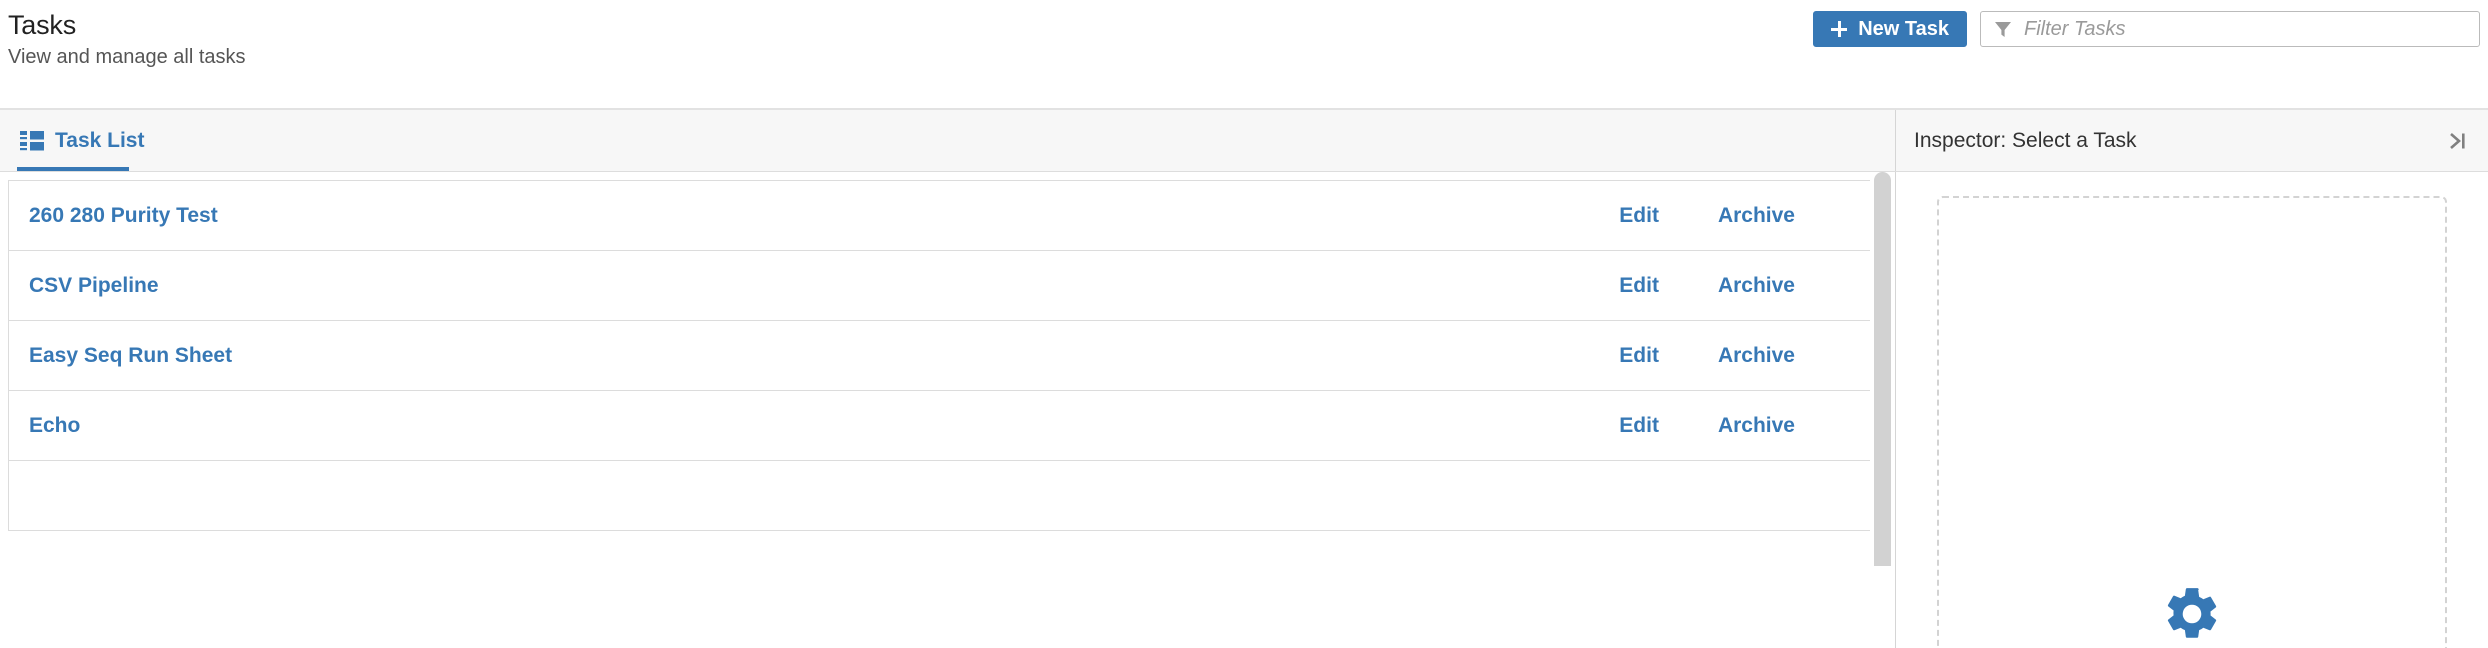 The height and width of the screenshot is (648, 2488). Describe the element at coordinates (2457, 141) in the screenshot. I see `collapse-right-icon` at that location.